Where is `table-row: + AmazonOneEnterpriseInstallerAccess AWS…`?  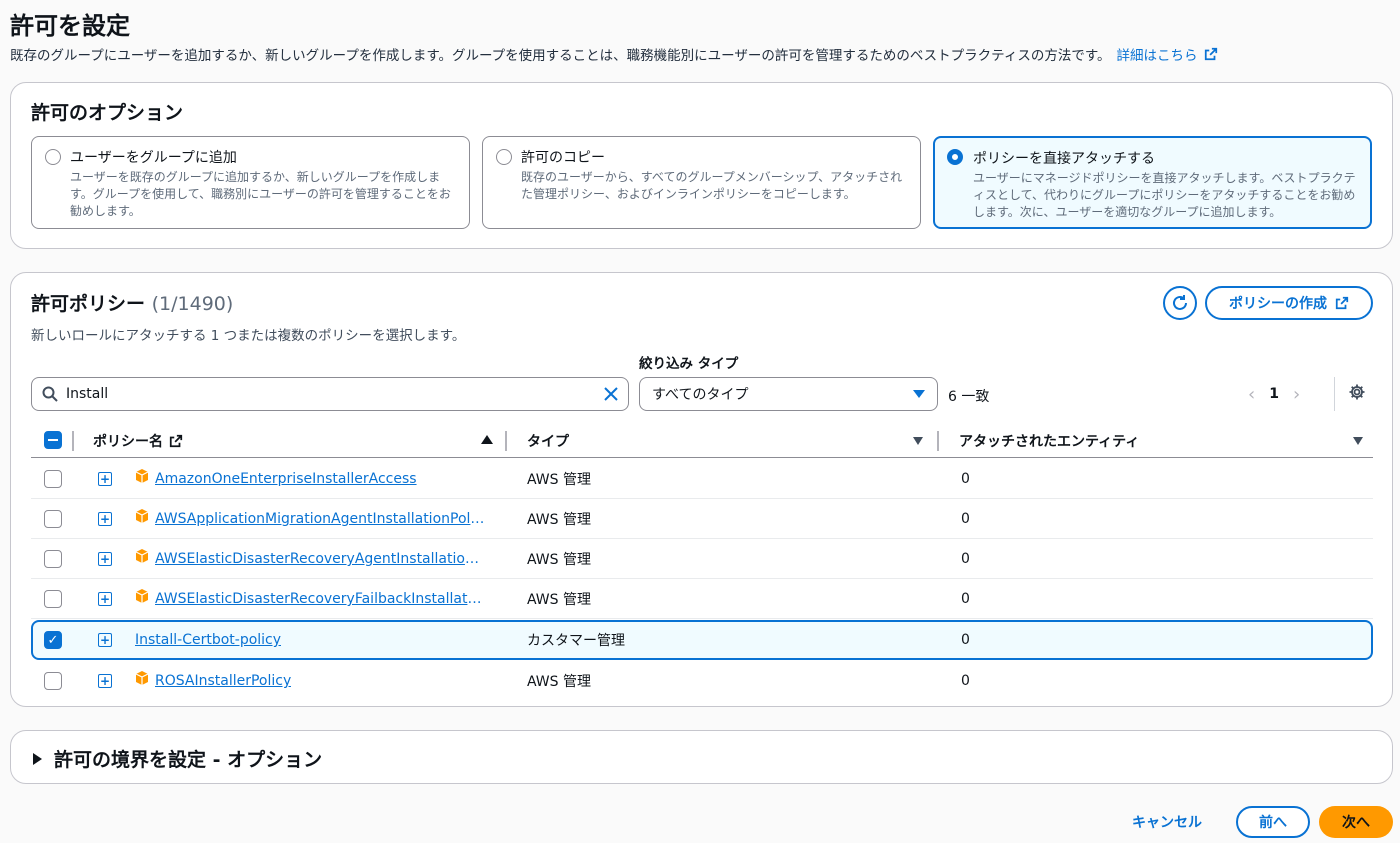 table-row: + AmazonOneEnterpriseInstallerAccess AWS… is located at coordinates (702, 479).